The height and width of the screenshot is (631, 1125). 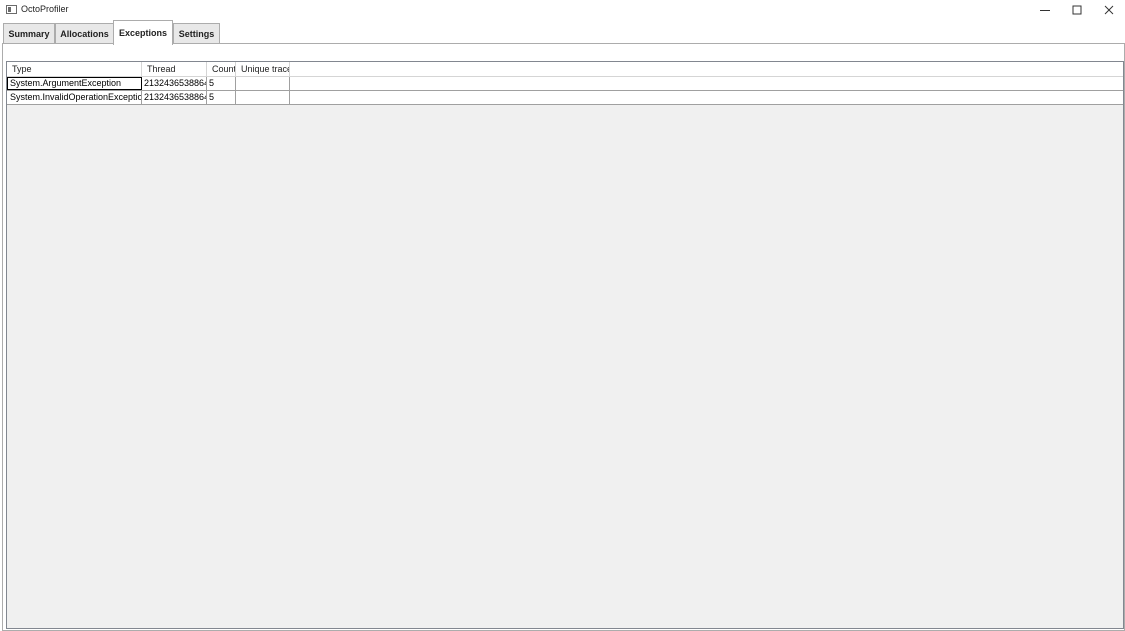 I want to click on cell-type: System.ArgumentException, so click(x=74, y=83).